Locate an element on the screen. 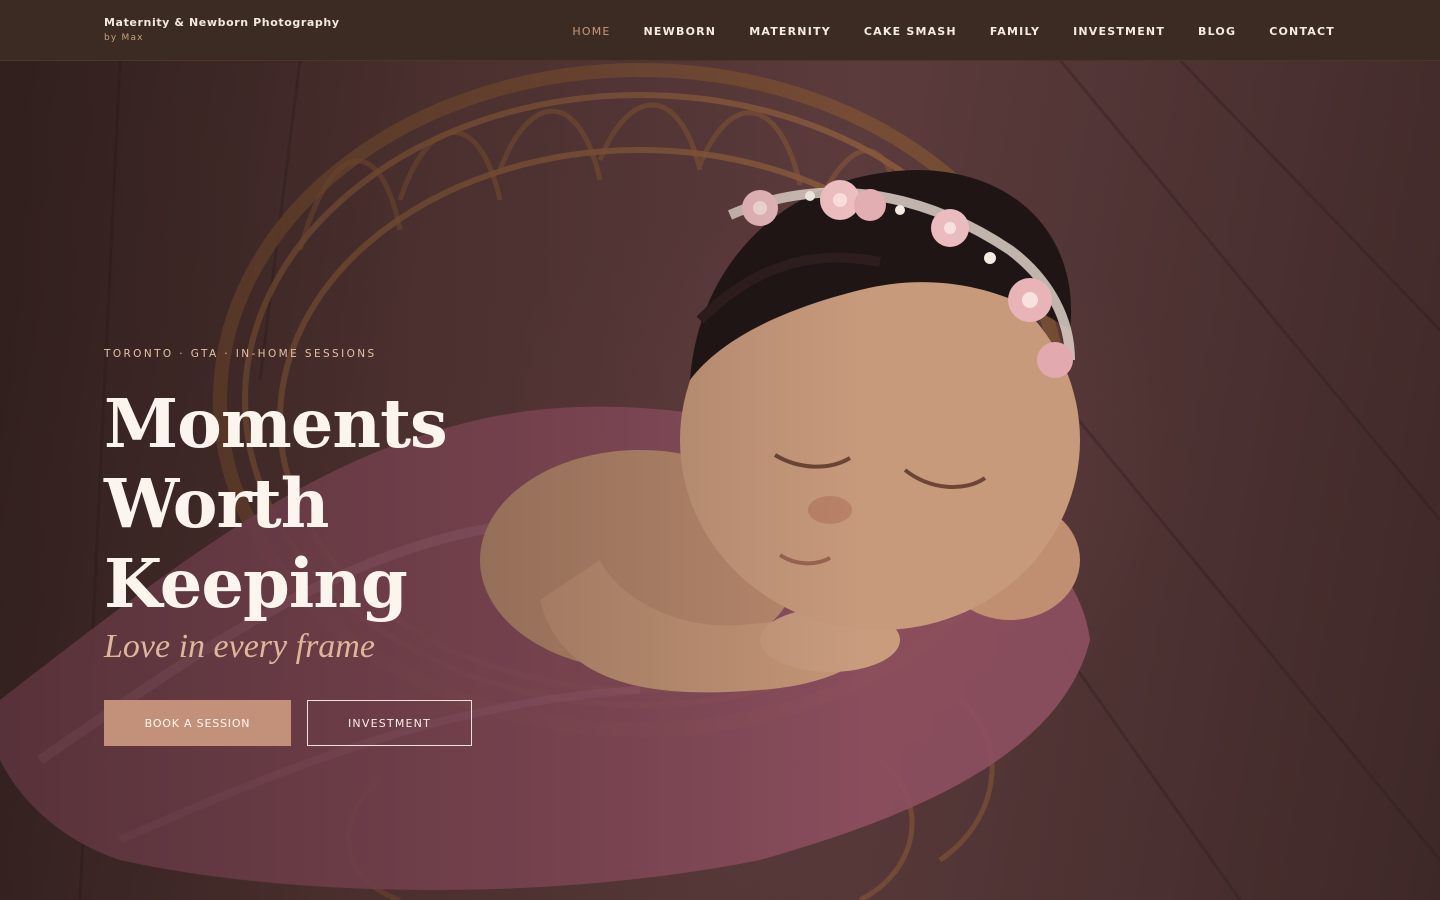  hero-cta-row: BOOK A SESSION INVESTMENT is located at coordinates (384, 723).